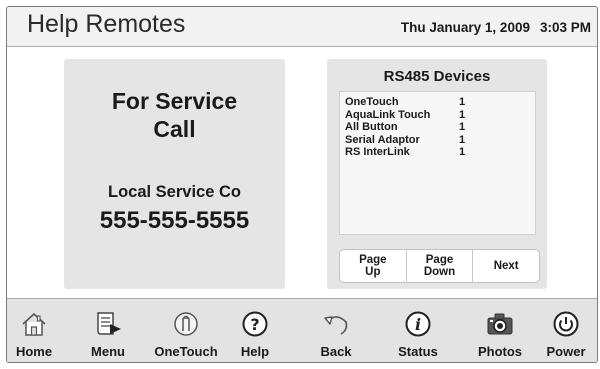 The width and height of the screenshot is (600, 369). I want to click on nav-photos-button: Photos, so click(500, 330).